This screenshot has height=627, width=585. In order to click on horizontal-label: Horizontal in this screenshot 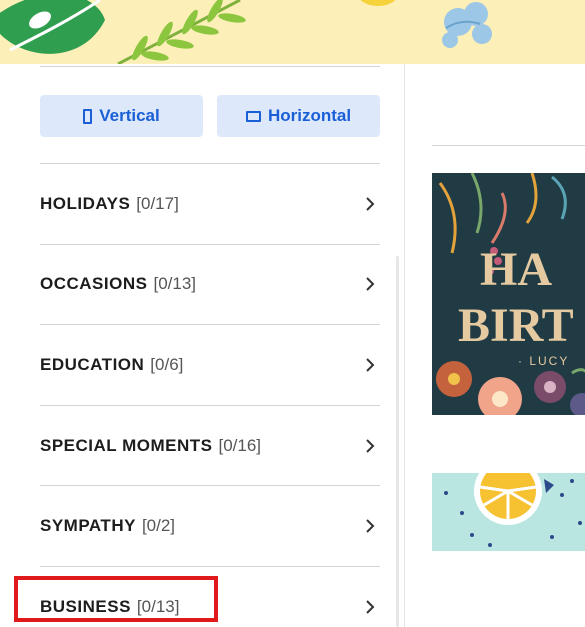, I will do `click(309, 115)`.